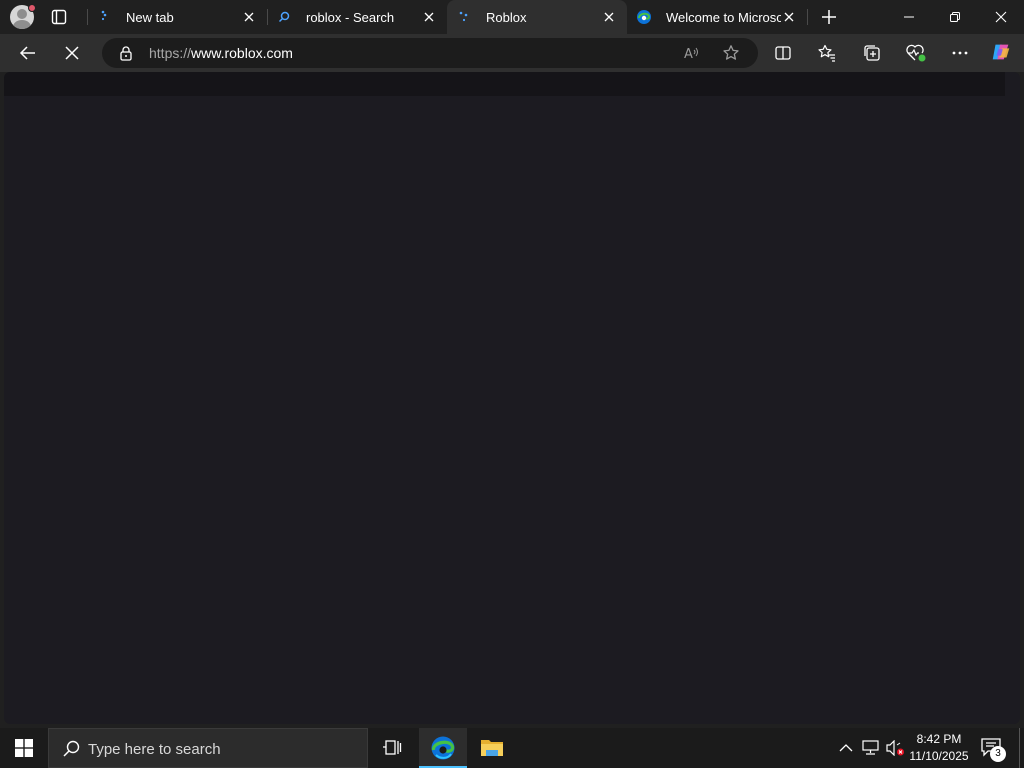 The image size is (1024, 768). What do you see at coordinates (150, 17) in the screenshot?
I see `tab-title: New tab` at bounding box center [150, 17].